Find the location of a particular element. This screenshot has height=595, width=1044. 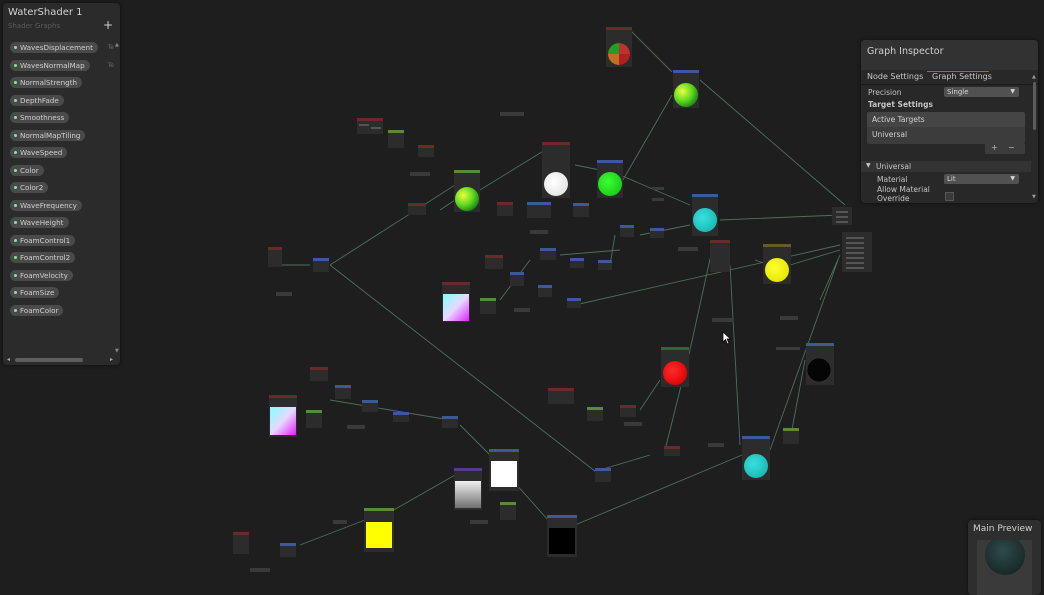

property-pill: DepthFade is located at coordinates (37, 100).